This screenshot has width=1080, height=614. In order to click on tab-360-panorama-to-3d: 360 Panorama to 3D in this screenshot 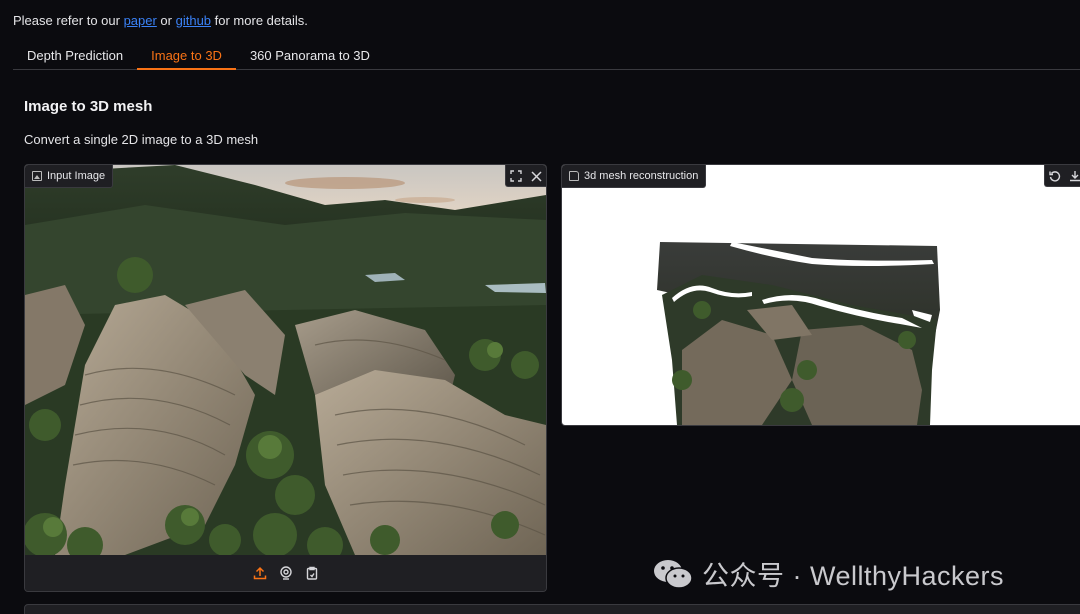, I will do `click(310, 56)`.